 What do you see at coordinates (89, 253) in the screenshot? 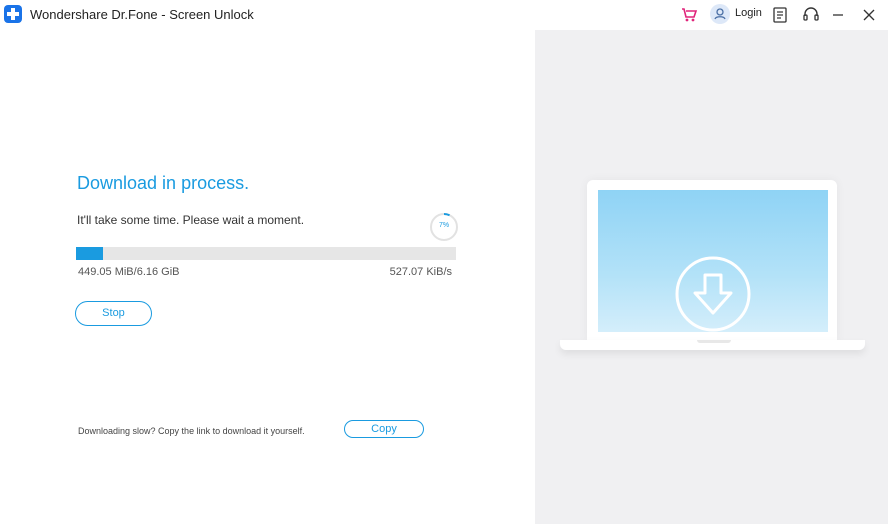
I see `progress-fill` at bounding box center [89, 253].